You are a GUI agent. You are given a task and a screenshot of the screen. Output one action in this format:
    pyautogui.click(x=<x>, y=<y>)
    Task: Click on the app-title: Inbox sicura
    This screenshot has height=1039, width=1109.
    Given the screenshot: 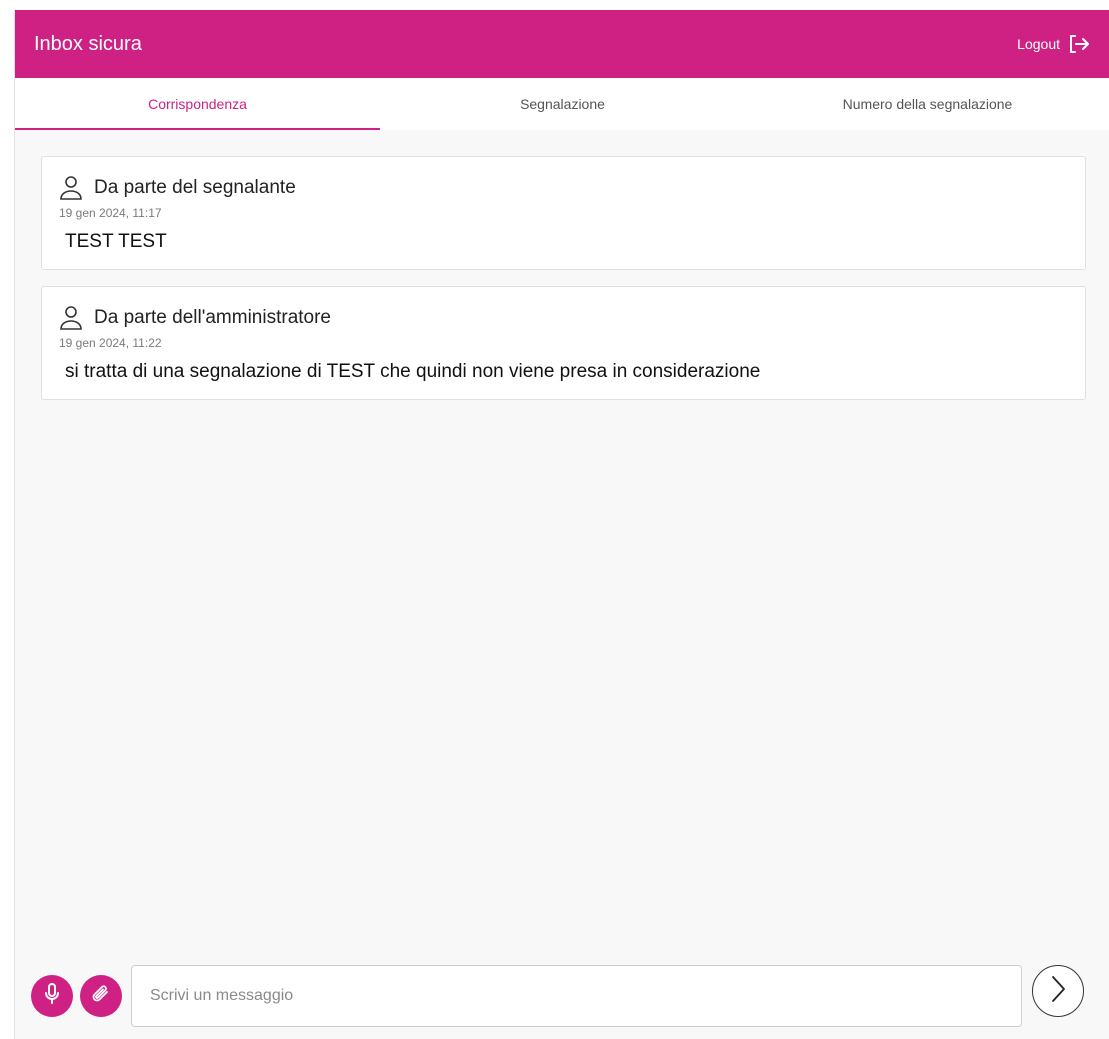 What is the action you would take?
    pyautogui.click(x=88, y=43)
    